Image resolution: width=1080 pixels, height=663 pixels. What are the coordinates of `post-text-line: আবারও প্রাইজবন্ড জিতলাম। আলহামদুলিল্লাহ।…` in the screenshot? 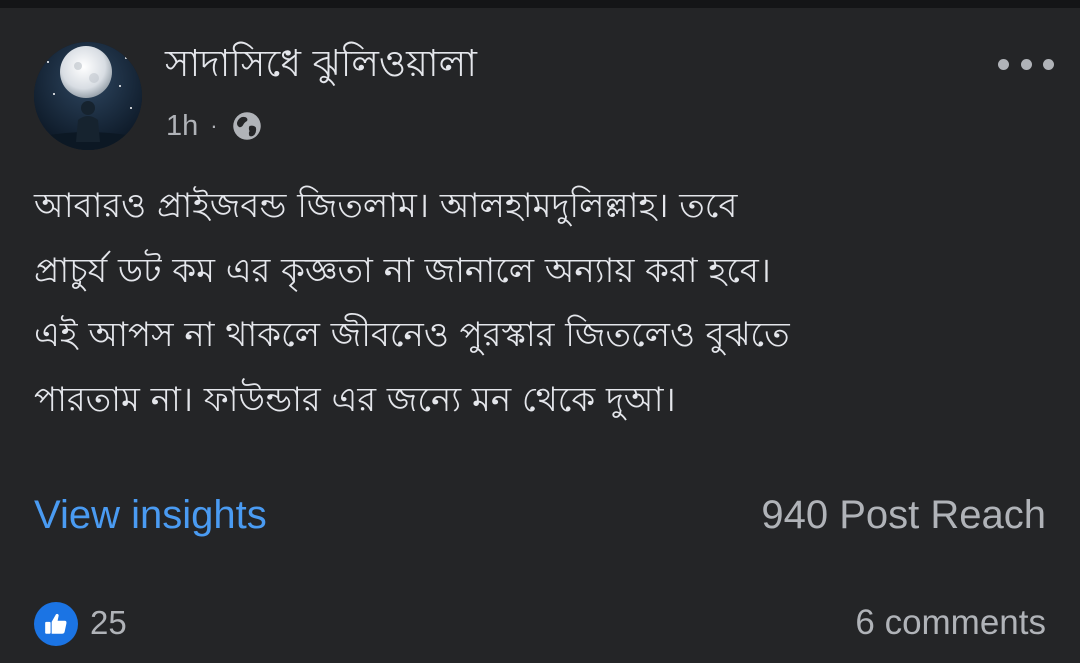 It's located at (386, 206).